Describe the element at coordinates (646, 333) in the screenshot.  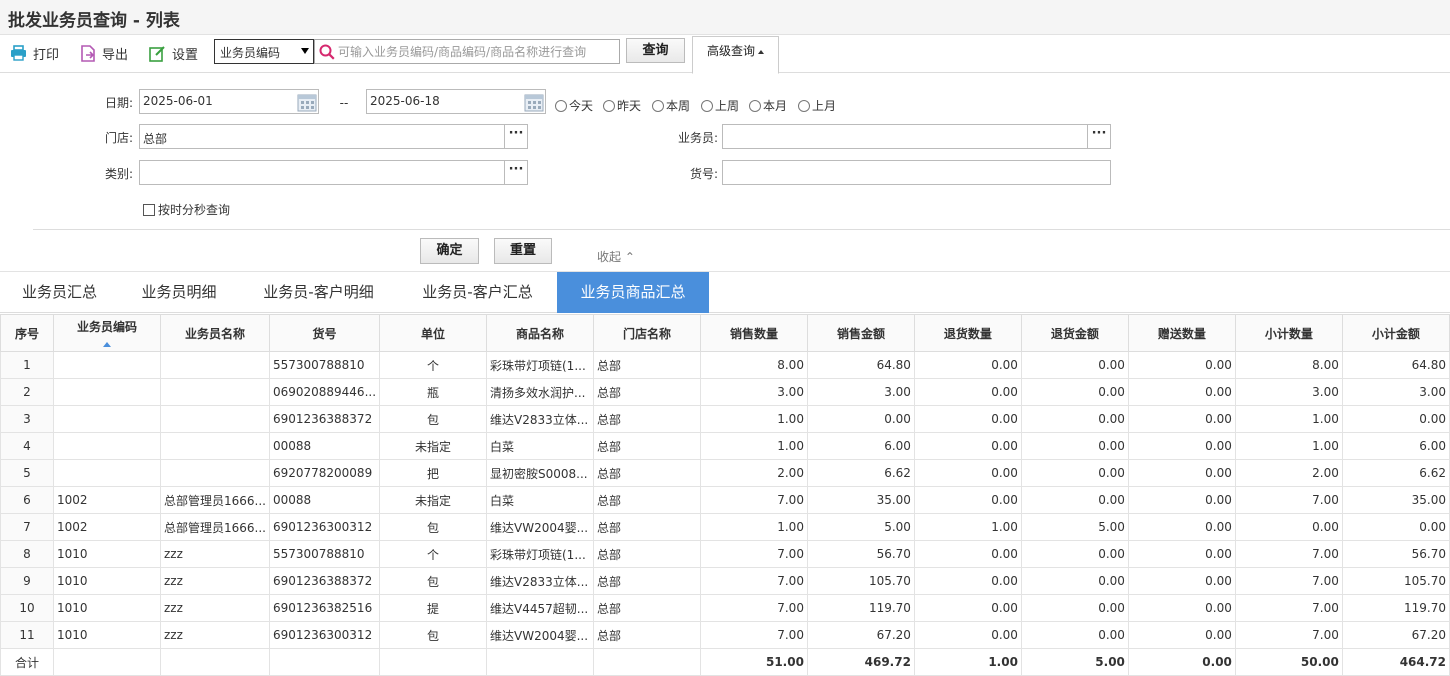
I see `column-header: 门店名称` at that location.